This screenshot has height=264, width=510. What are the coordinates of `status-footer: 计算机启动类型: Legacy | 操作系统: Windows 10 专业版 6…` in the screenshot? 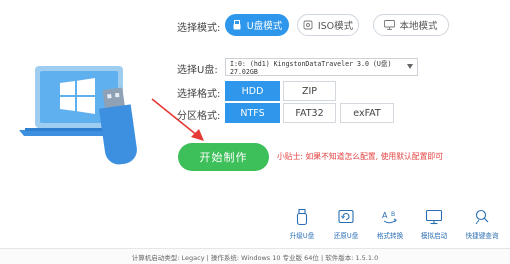 It's located at (255, 256).